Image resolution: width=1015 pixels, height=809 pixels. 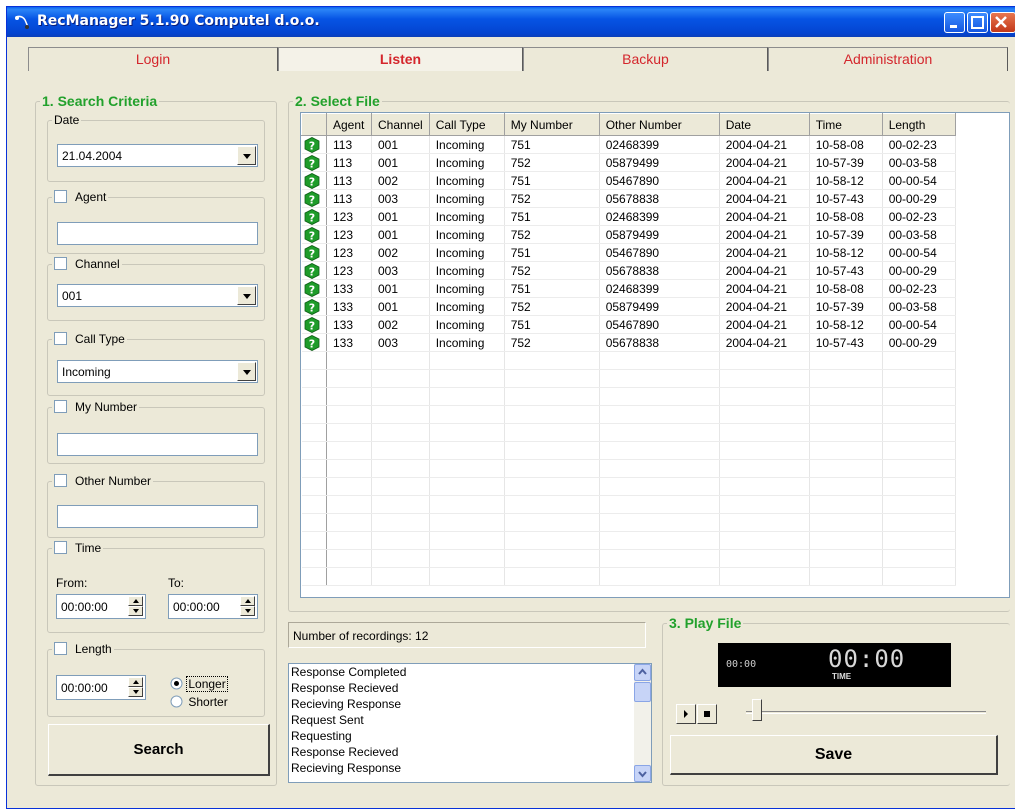 What do you see at coordinates (157, 444) in the screenshot?
I see `mynumber-input` at bounding box center [157, 444].